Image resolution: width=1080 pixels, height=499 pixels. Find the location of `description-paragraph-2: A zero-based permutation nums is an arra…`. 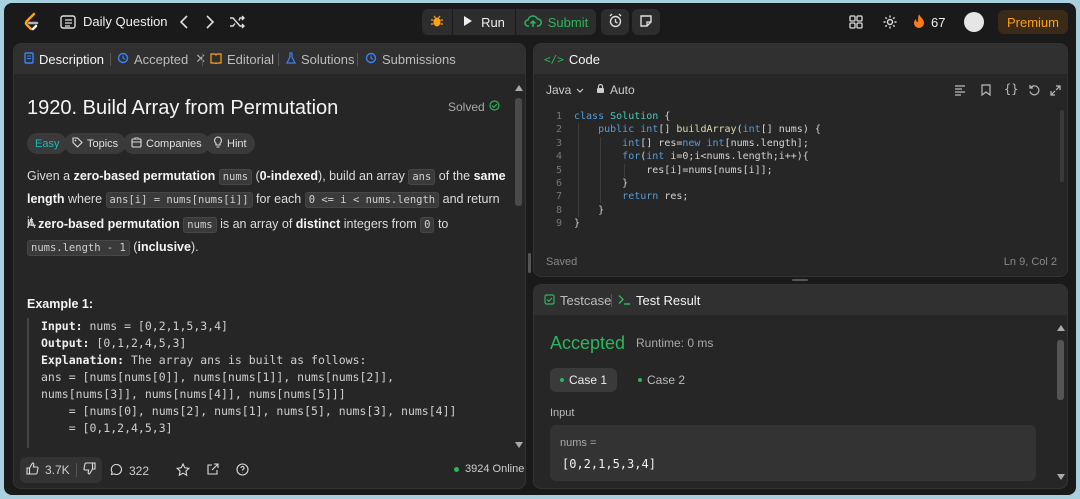

description-paragraph-2: A zero-based permutation nums is an arra… is located at coordinates (238, 236).